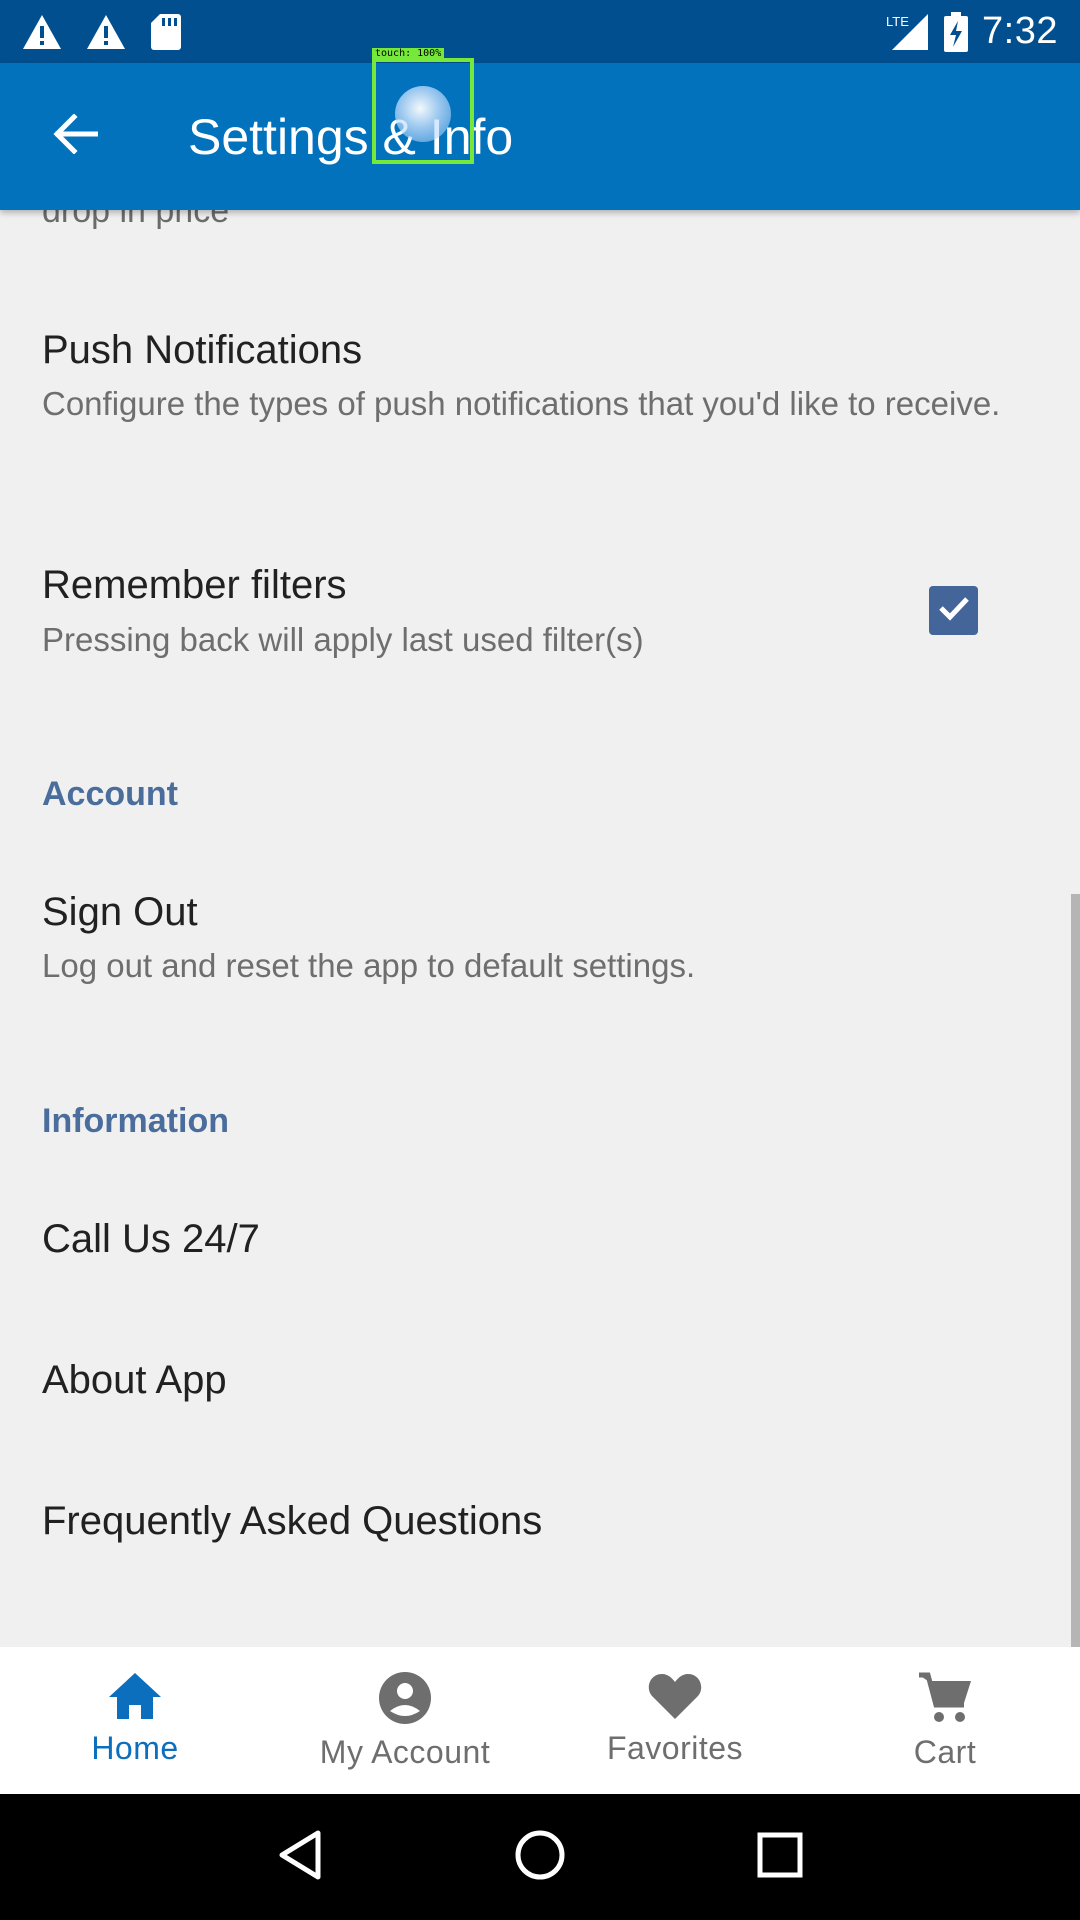  I want to click on remember-filters-checkbox, so click(953, 610).